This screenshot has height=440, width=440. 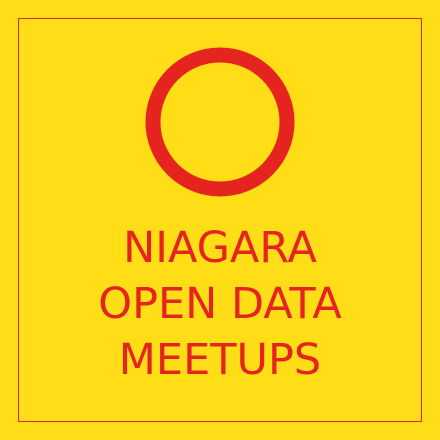 What do you see at coordinates (220, 122) in the screenshot?
I see `ring-o-icon` at bounding box center [220, 122].